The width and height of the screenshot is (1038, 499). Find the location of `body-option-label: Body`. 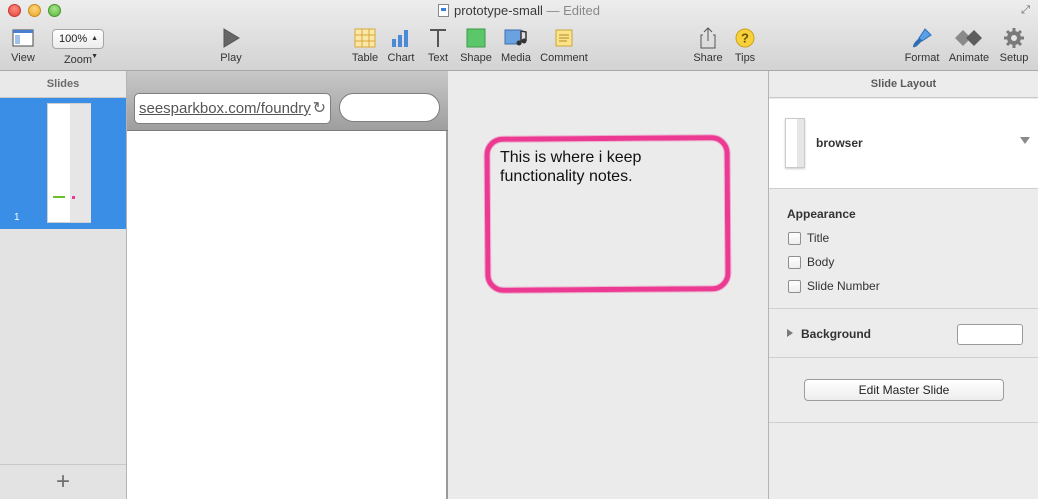

body-option-label: Body is located at coordinates (821, 262).